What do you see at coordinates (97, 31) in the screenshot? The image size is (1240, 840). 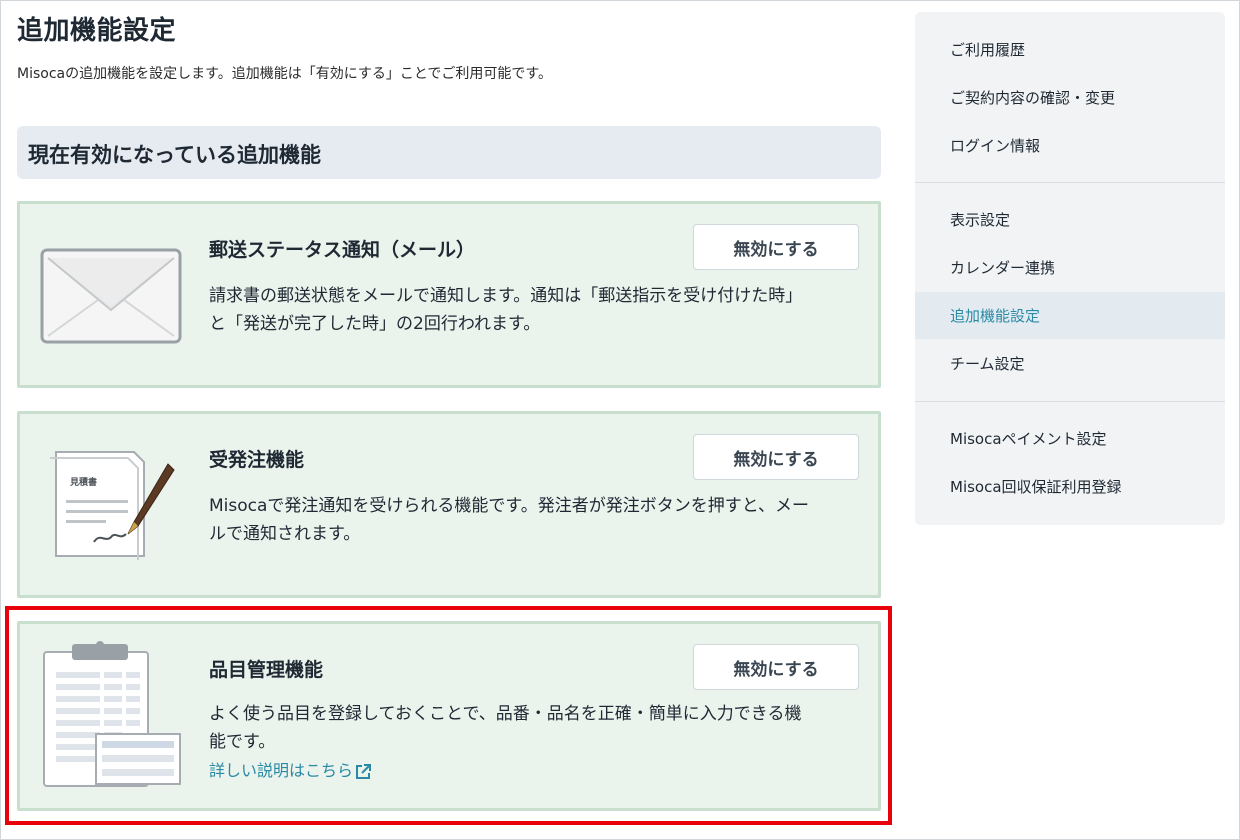 I see `page-title: 追加機能設定` at bounding box center [97, 31].